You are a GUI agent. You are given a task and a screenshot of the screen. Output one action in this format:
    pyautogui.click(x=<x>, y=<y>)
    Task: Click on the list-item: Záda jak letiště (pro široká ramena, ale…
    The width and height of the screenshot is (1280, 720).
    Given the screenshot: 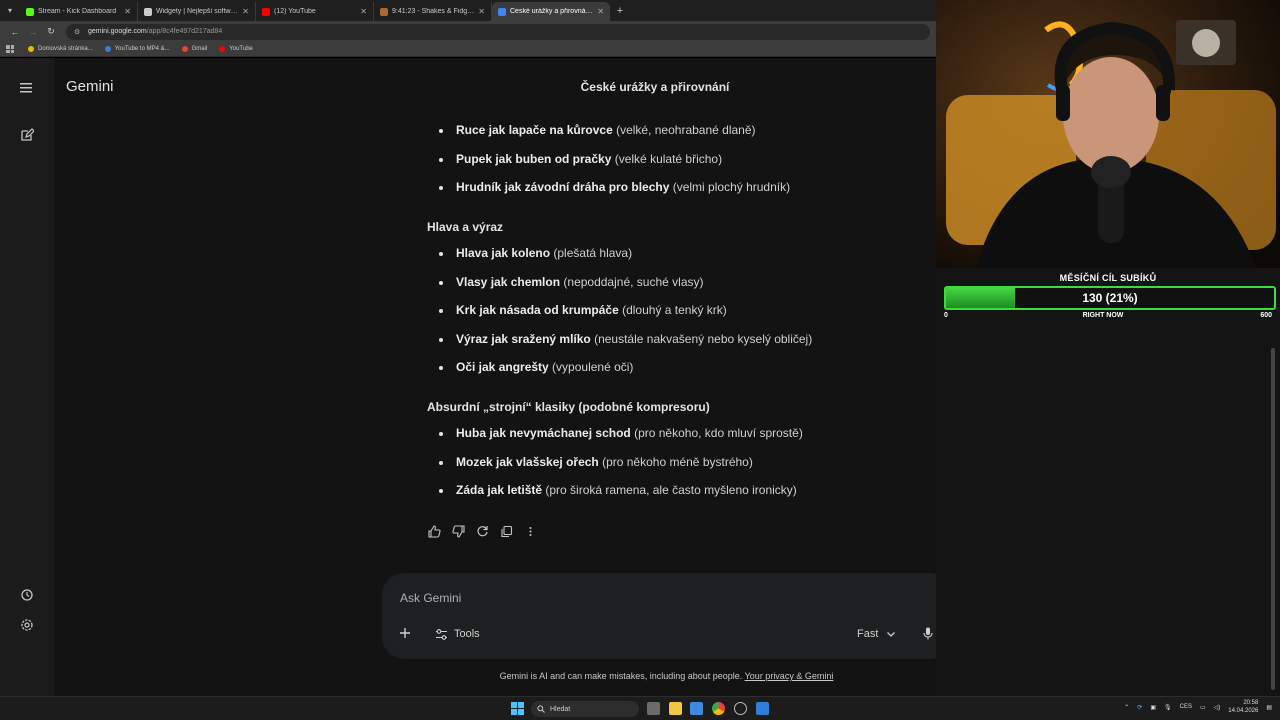 What is the action you would take?
    pyautogui.click(x=612, y=490)
    